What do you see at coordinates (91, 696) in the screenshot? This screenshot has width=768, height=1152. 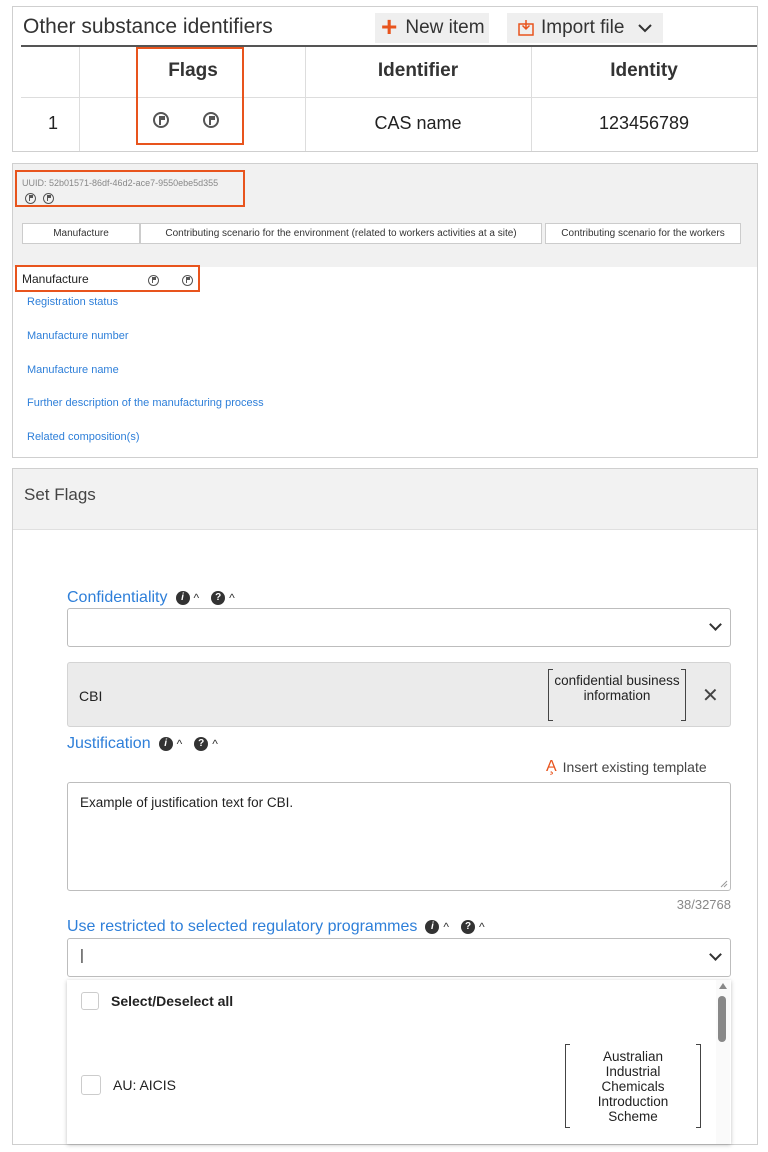 I see `flag-code: CBI` at bounding box center [91, 696].